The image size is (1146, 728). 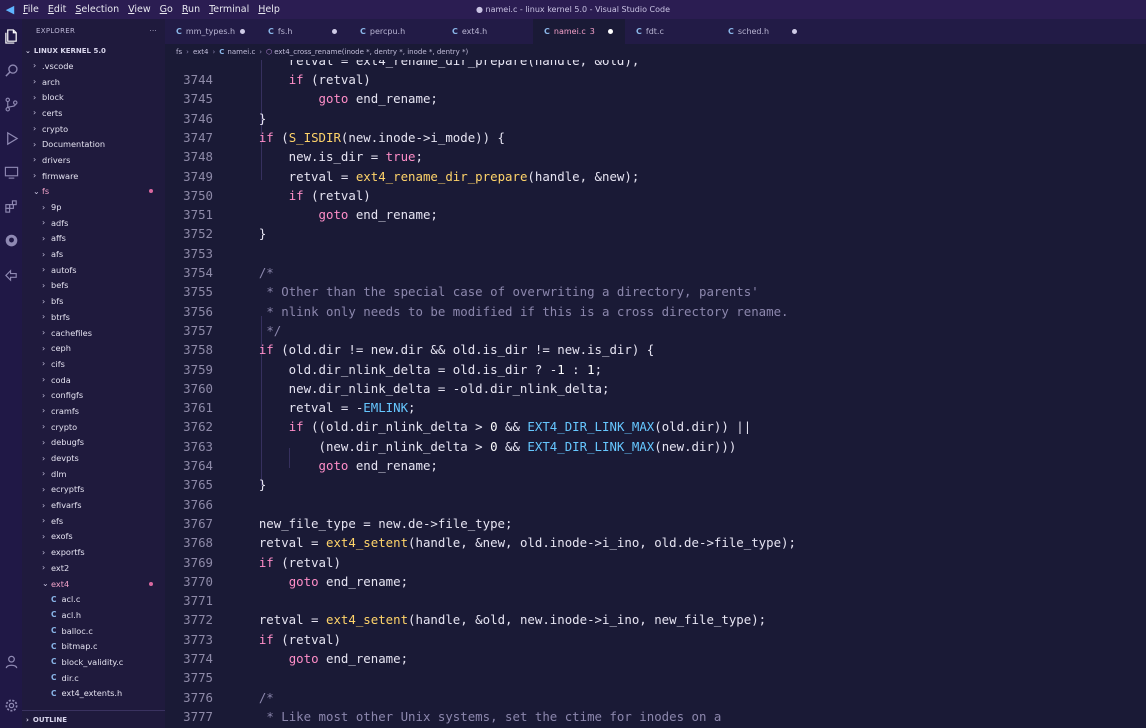 What do you see at coordinates (93, 270) in the screenshot?
I see `folder-item: › autofs` at bounding box center [93, 270].